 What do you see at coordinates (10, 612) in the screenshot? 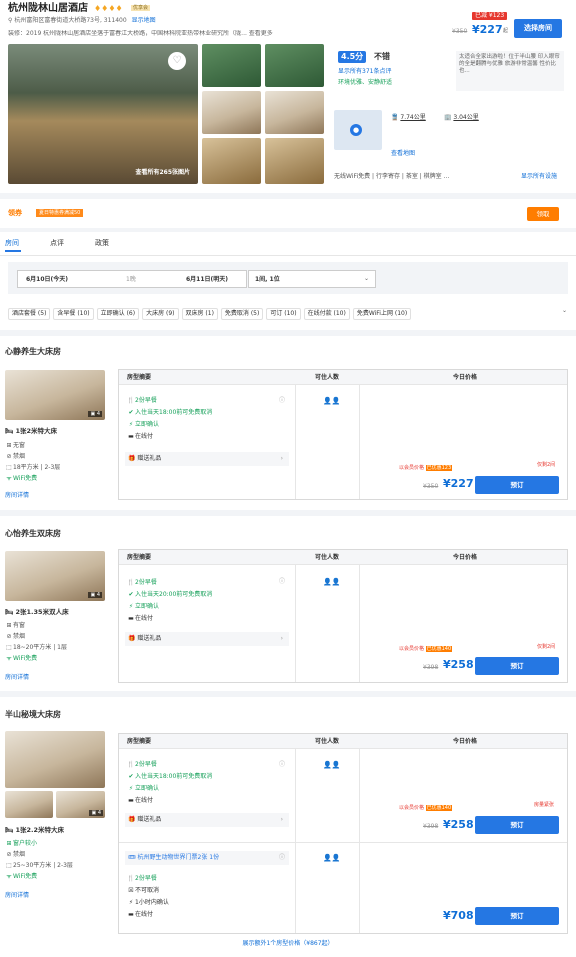
I see `twin-bed-icon: 🛏` at bounding box center [10, 612].